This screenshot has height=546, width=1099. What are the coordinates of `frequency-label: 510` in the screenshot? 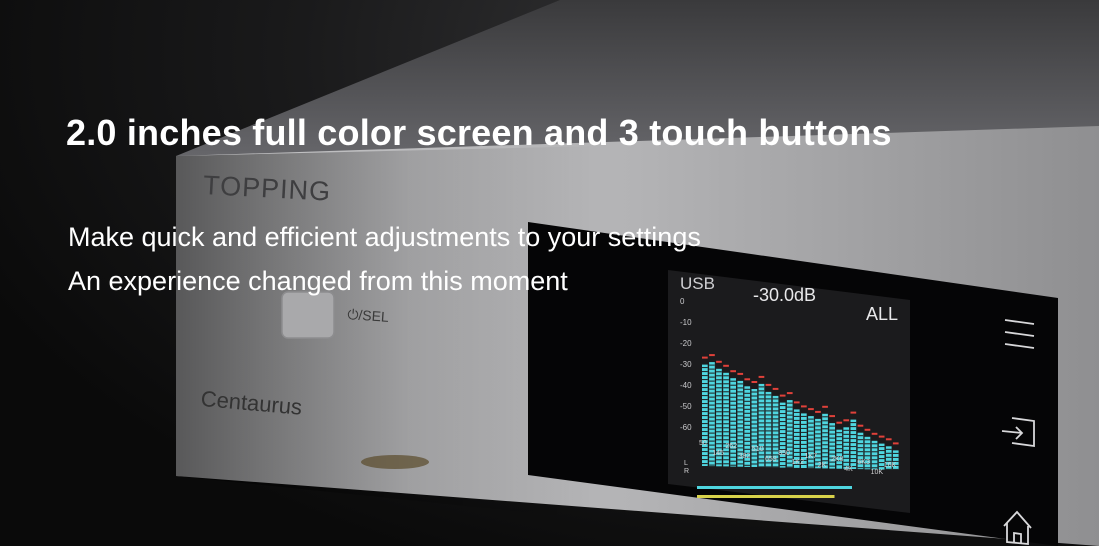 It's located at (757, 450).